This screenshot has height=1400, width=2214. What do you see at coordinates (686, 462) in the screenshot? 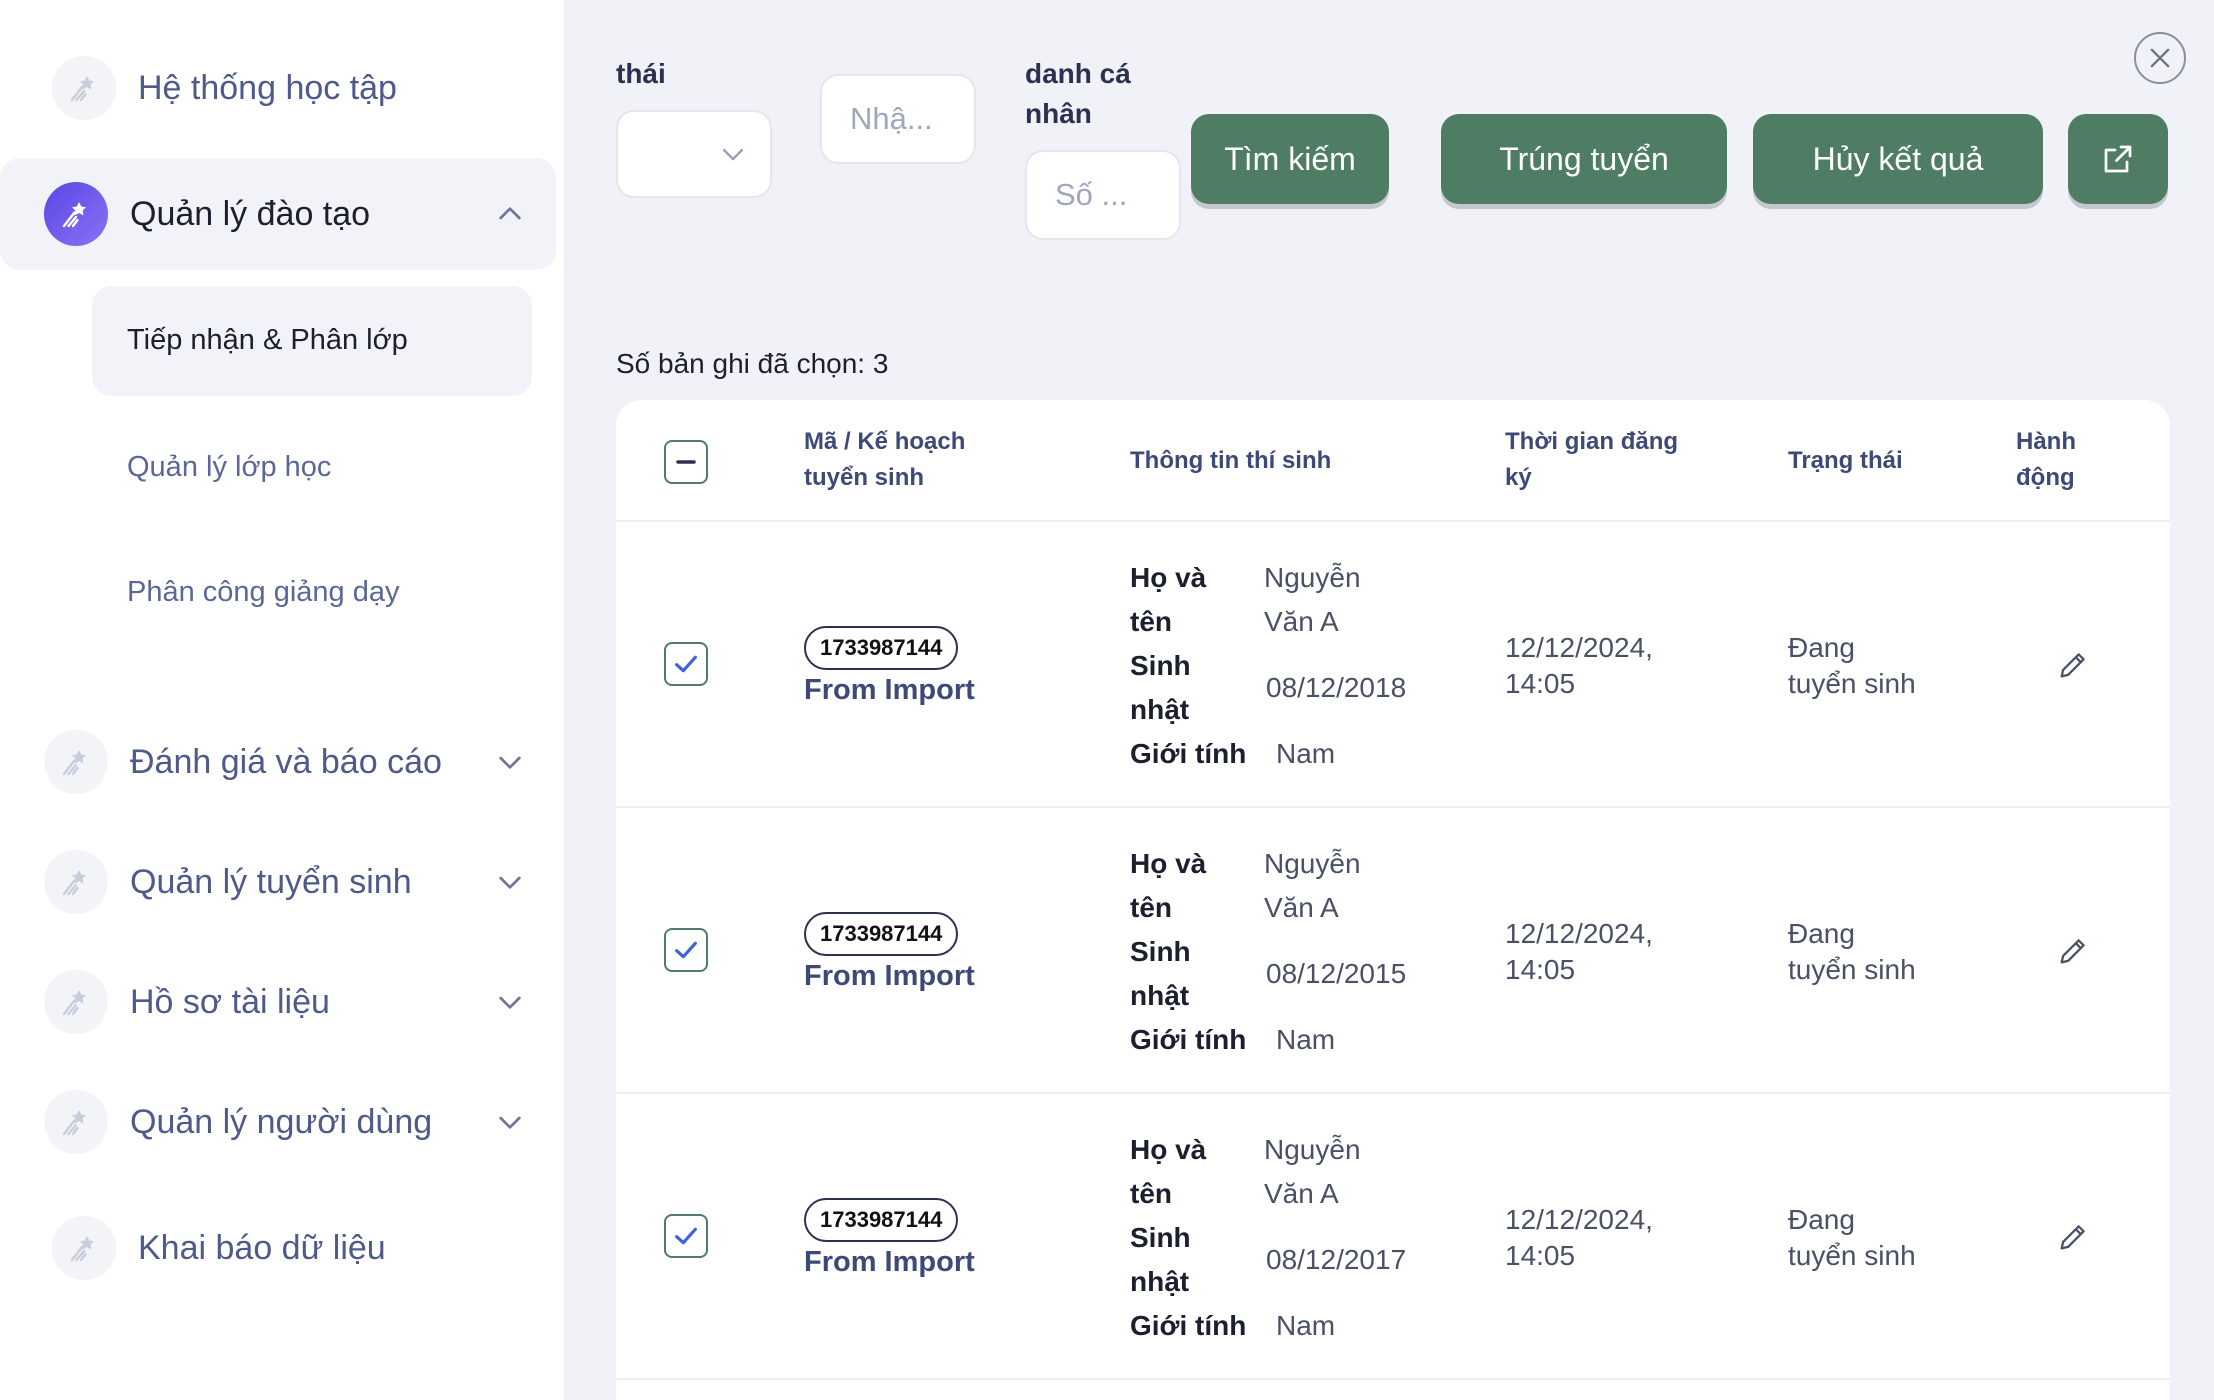
I see `select-all-checkbox` at bounding box center [686, 462].